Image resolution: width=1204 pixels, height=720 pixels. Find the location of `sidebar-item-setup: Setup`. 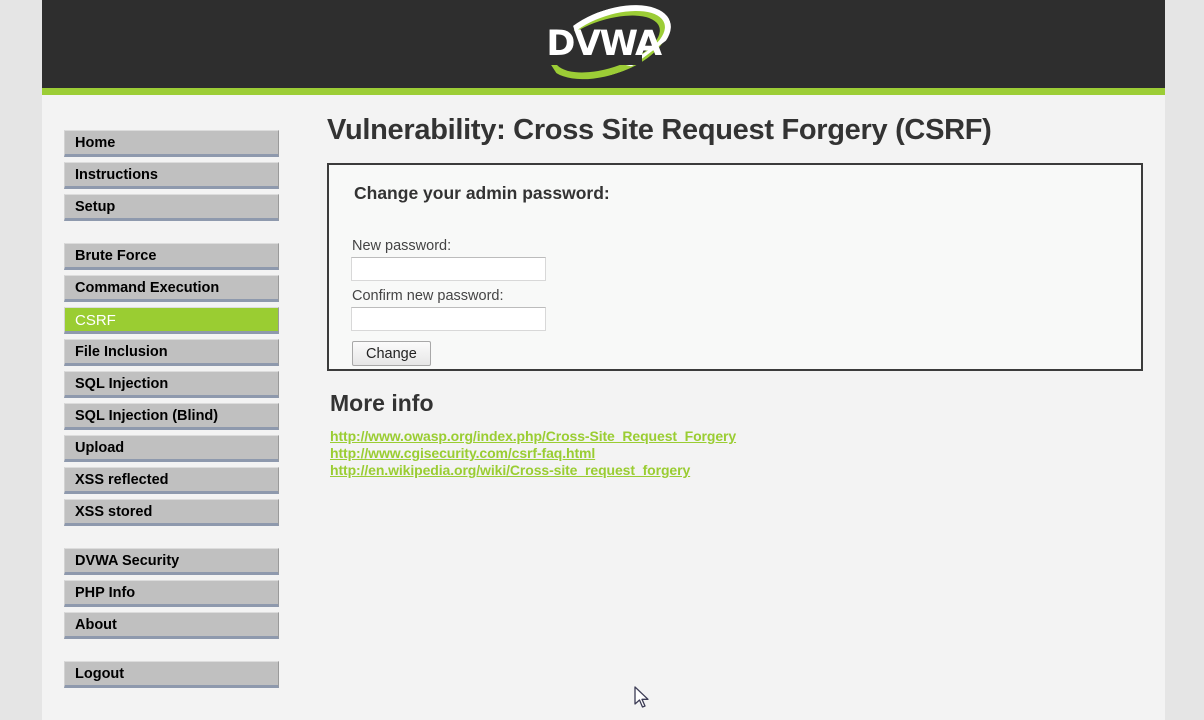

sidebar-item-setup: Setup is located at coordinates (171, 207).